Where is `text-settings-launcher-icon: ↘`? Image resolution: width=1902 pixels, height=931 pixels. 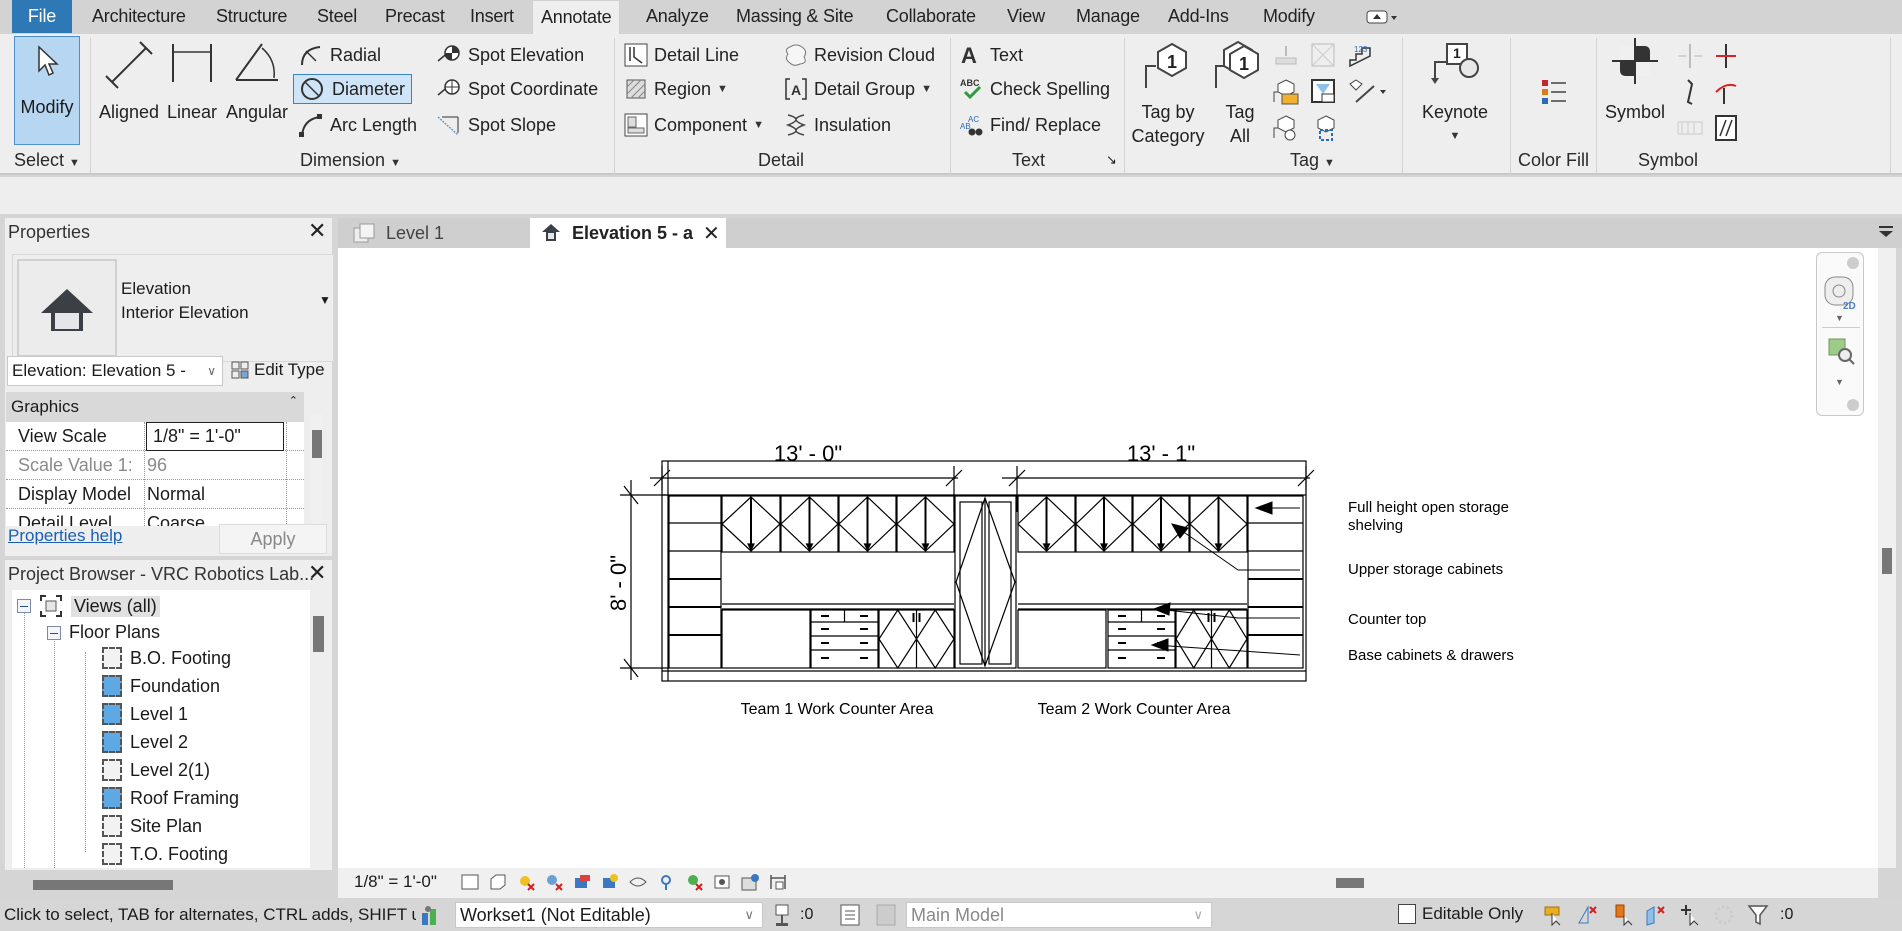 text-settings-launcher-icon: ↘ is located at coordinates (1111, 160).